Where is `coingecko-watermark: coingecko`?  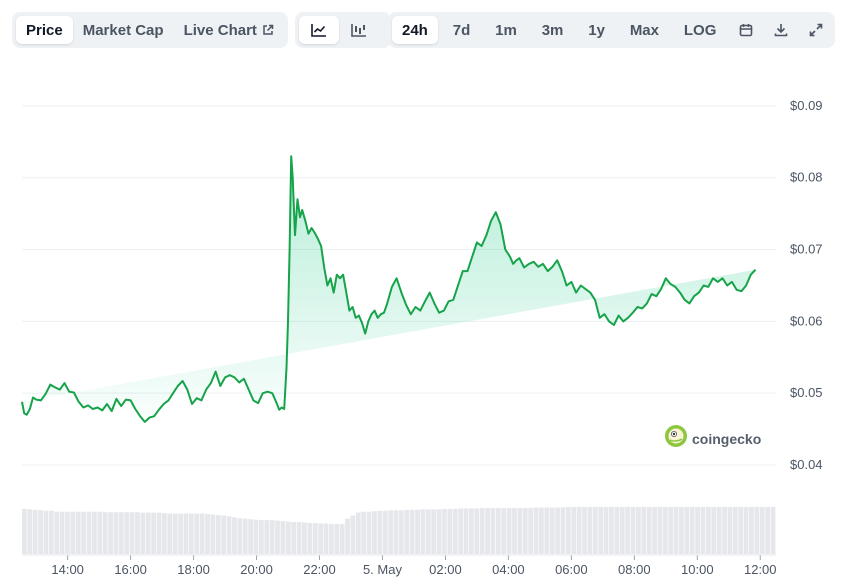 coingecko-watermark: coingecko is located at coordinates (712, 438).